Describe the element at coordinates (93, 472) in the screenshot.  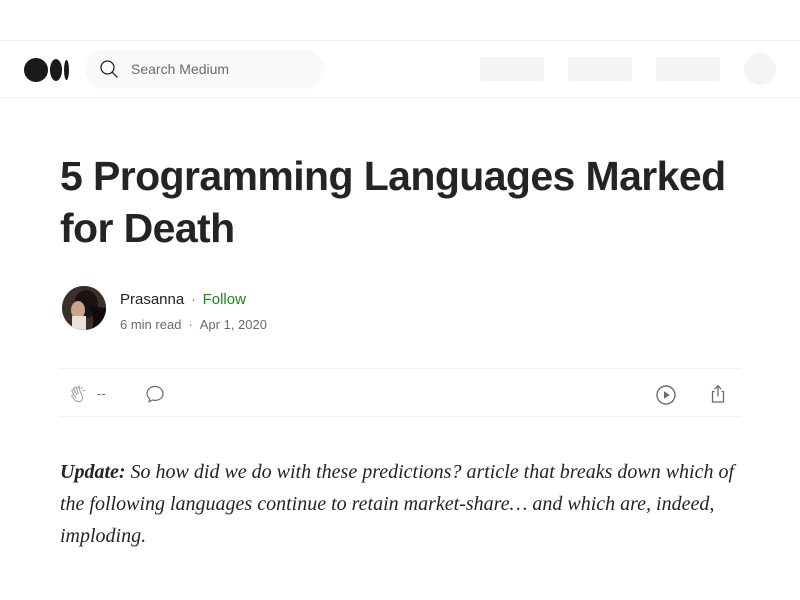
I see `update-label: Update:` at that location.